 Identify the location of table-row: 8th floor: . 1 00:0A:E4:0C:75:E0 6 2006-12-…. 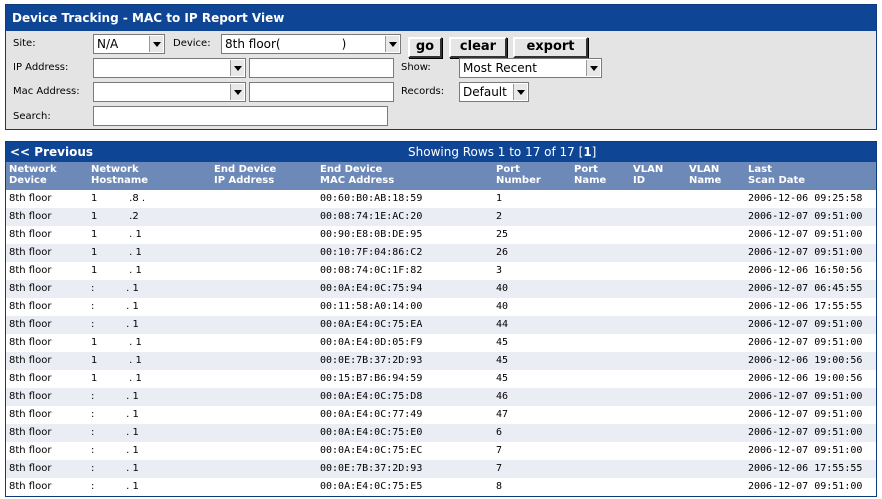
(441, 433).